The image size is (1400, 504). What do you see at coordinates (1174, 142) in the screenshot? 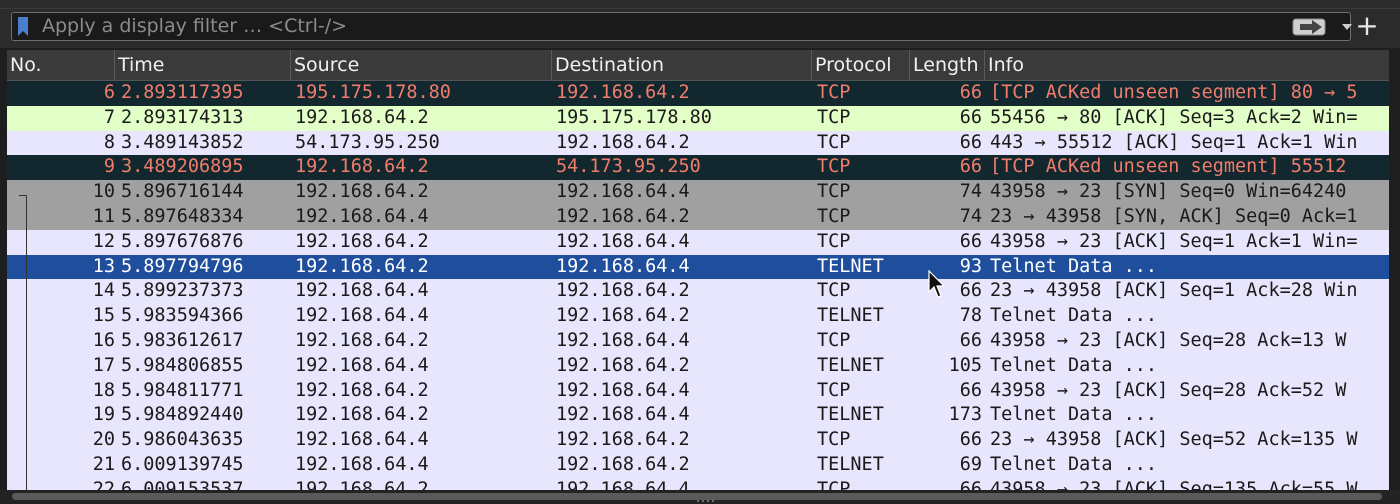
I see `cell-info: 443 → 55512 [ACK] Seq=1 Ack=1 Win` at bounding box center [1174, 142].